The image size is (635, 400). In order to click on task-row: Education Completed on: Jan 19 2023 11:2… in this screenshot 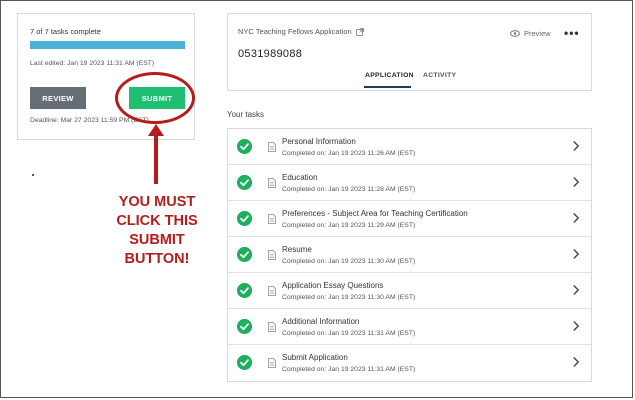, I will do `click(409, 183)`.